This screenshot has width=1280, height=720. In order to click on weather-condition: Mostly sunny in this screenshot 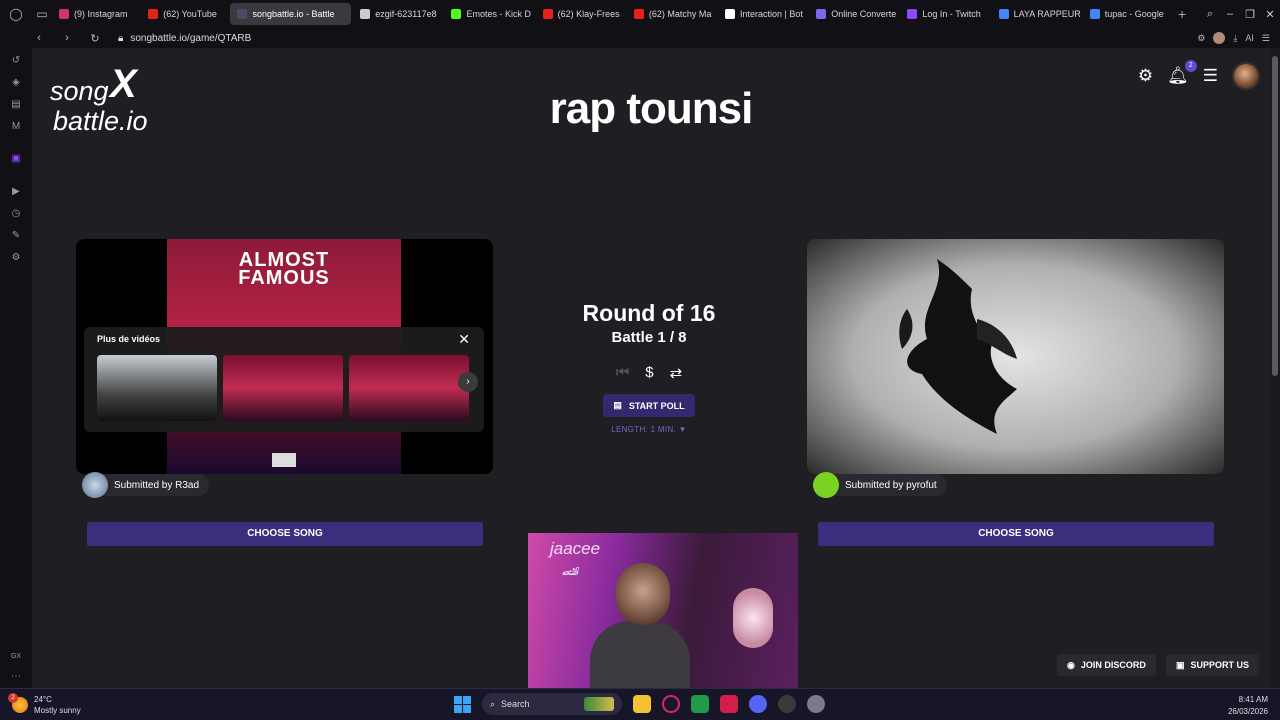, I will do `click(57, 710)`.